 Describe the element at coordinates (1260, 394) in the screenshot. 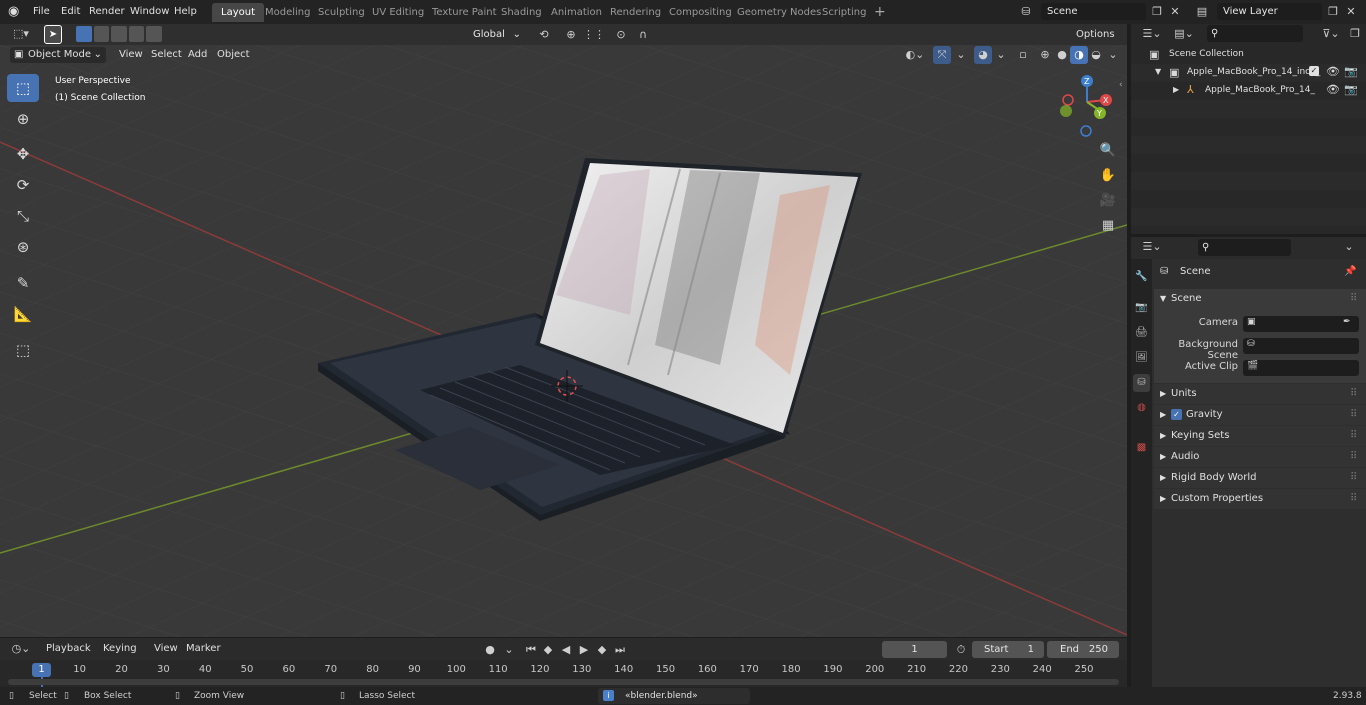

I see `subpanel-units: ▶ Units ⠿` at that location.